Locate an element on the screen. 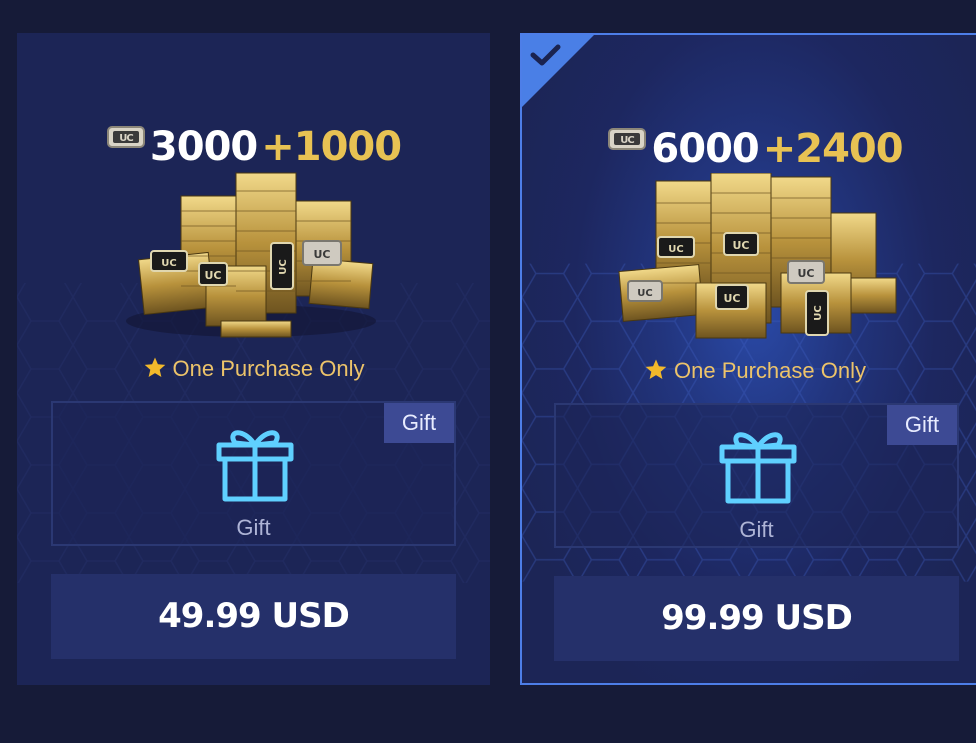 The width and height of the screenshot is (976, 743). bonus-amount: +2400 is located at coordinates (833, 149).